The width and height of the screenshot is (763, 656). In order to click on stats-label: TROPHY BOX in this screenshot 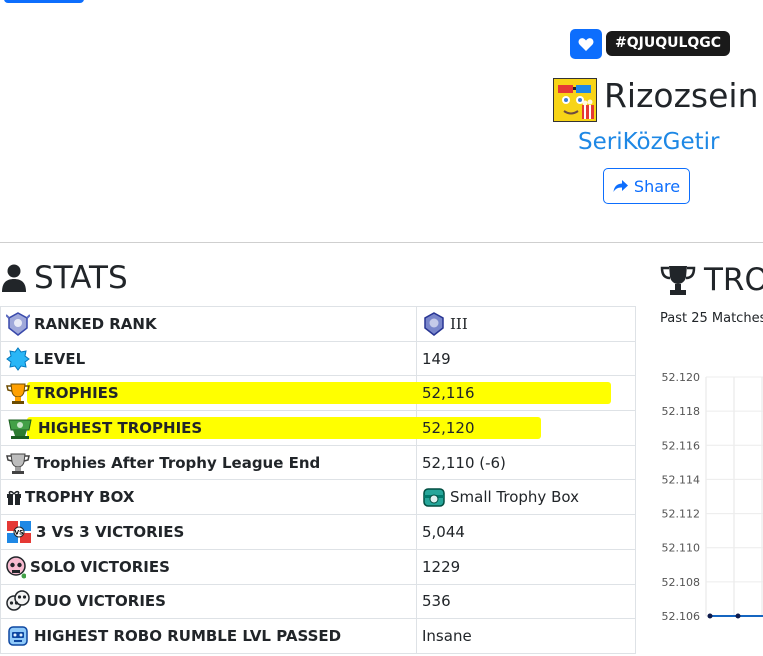, I will do `click(80, 497)`.